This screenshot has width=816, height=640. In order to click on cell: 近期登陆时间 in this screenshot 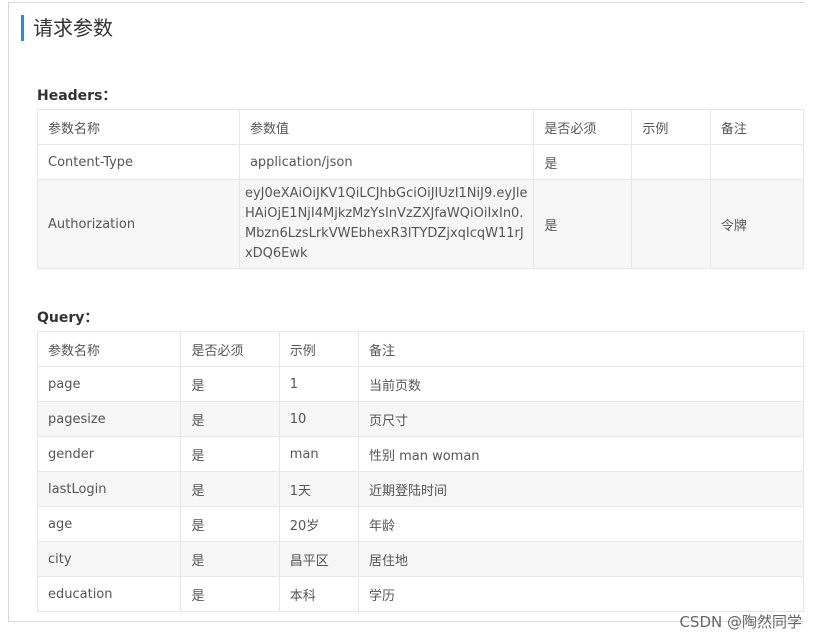, I will do `click(580, 489)`.